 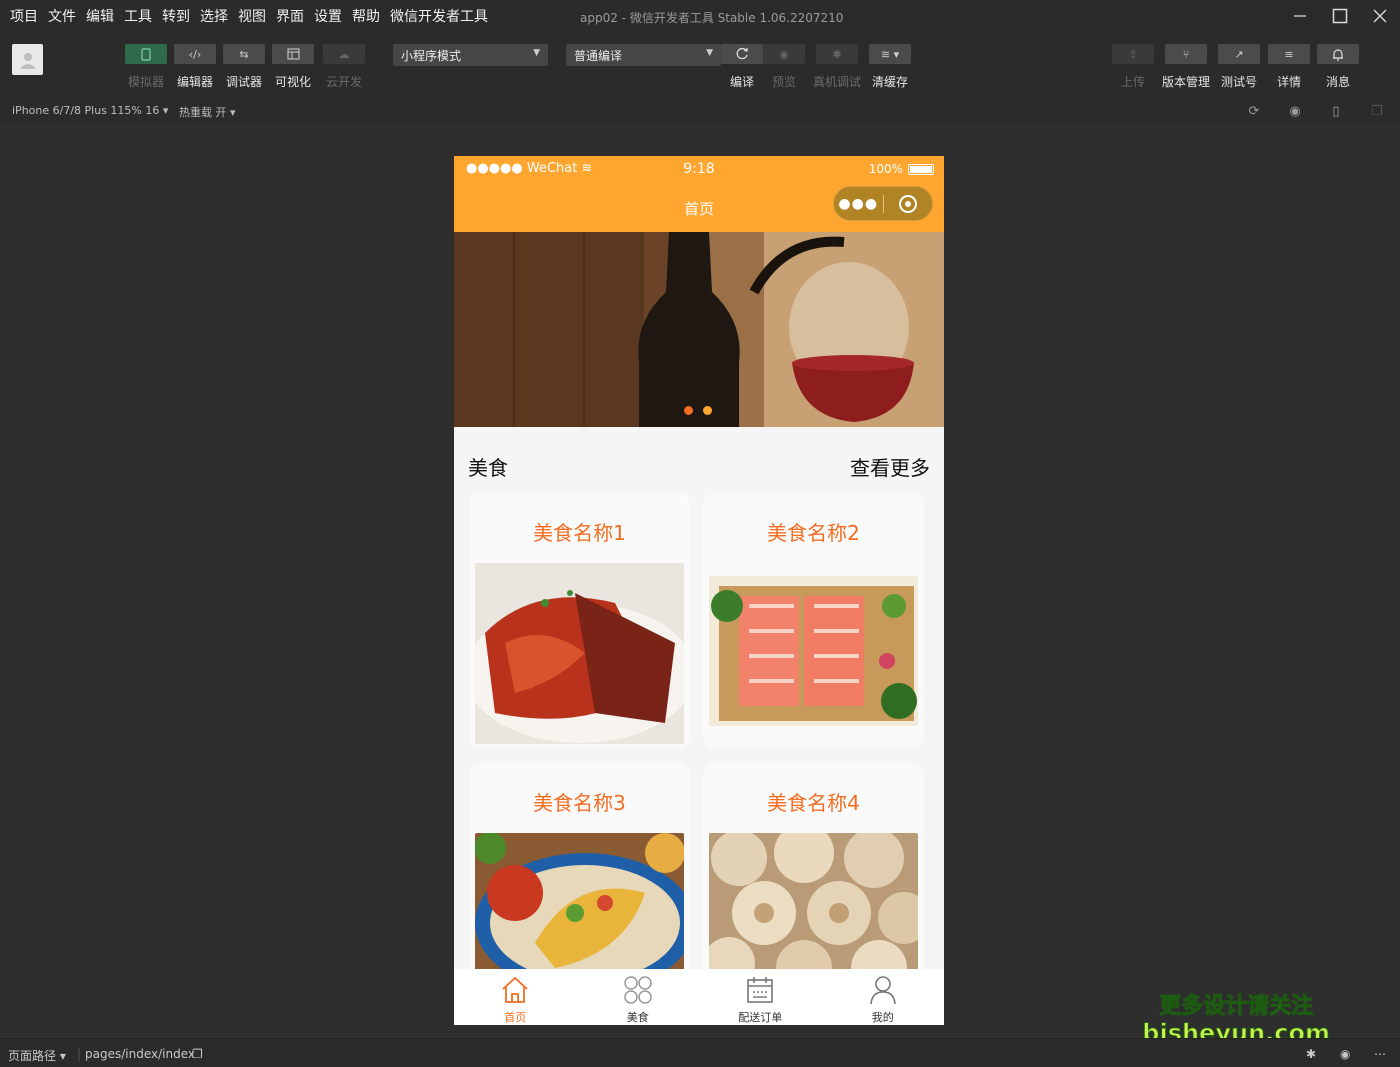 What do you see at coordinates (37, 1055) in the screenshot?
I see `page-path-select: 页面路径 ▾` at bounding box center [37, 1055].